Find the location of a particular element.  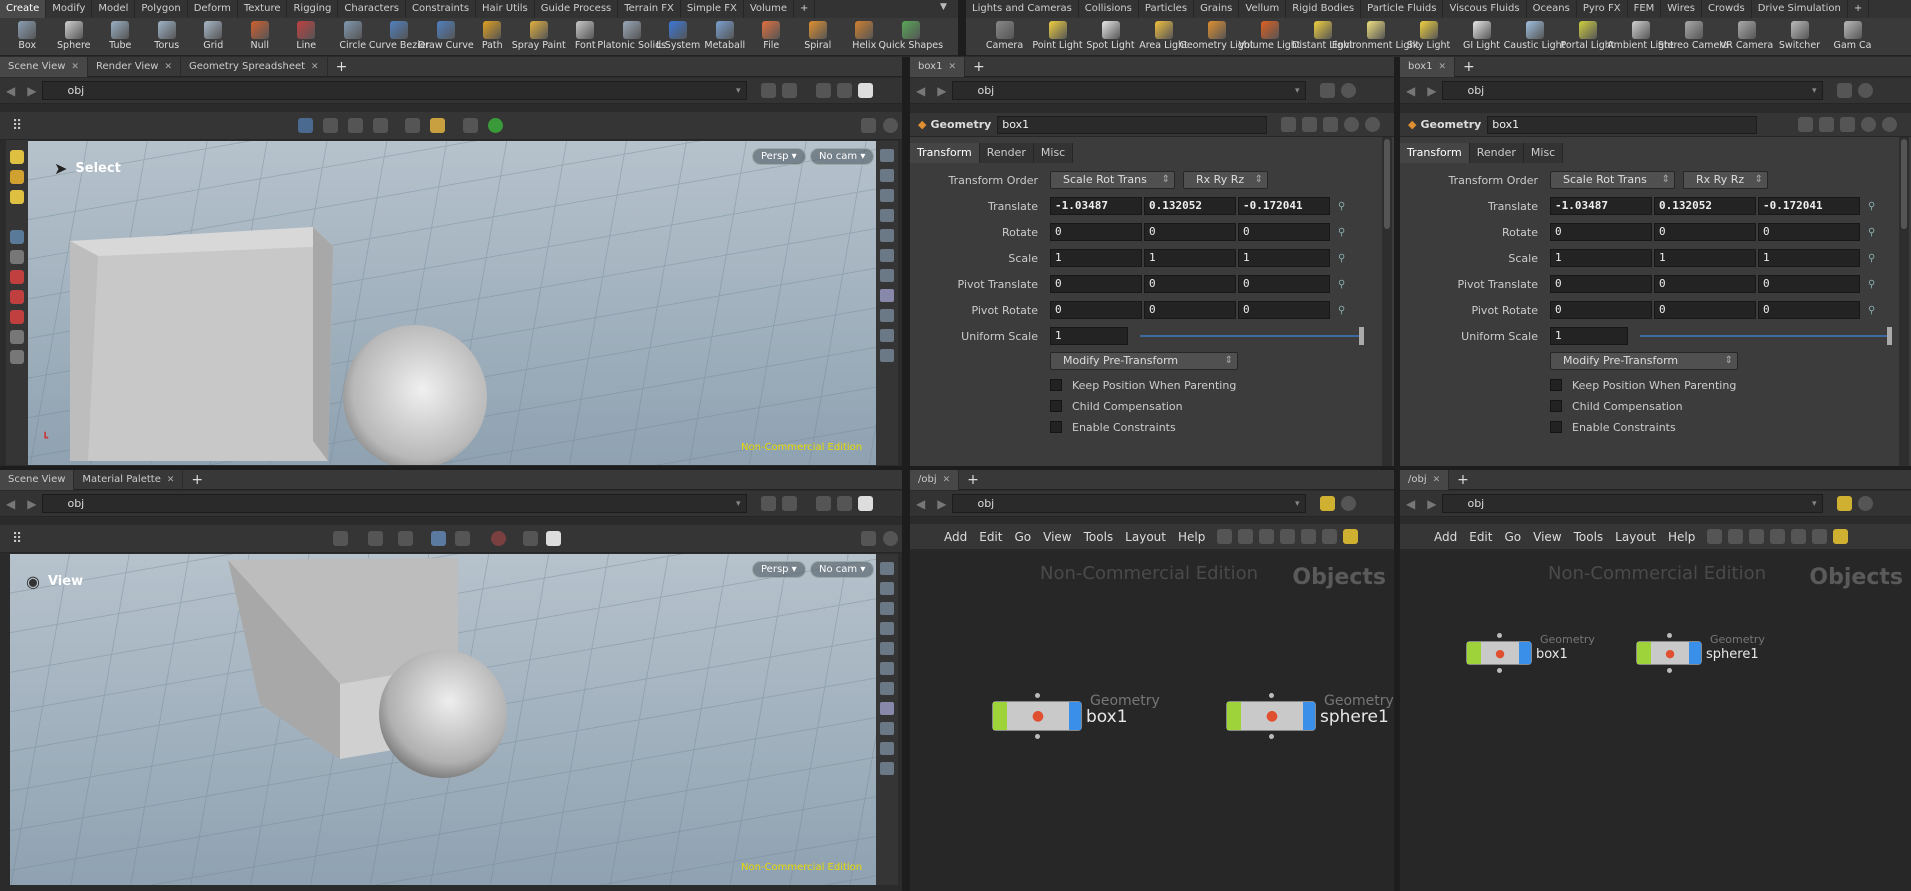

display-options-icon is located at coordinates (887, 568).